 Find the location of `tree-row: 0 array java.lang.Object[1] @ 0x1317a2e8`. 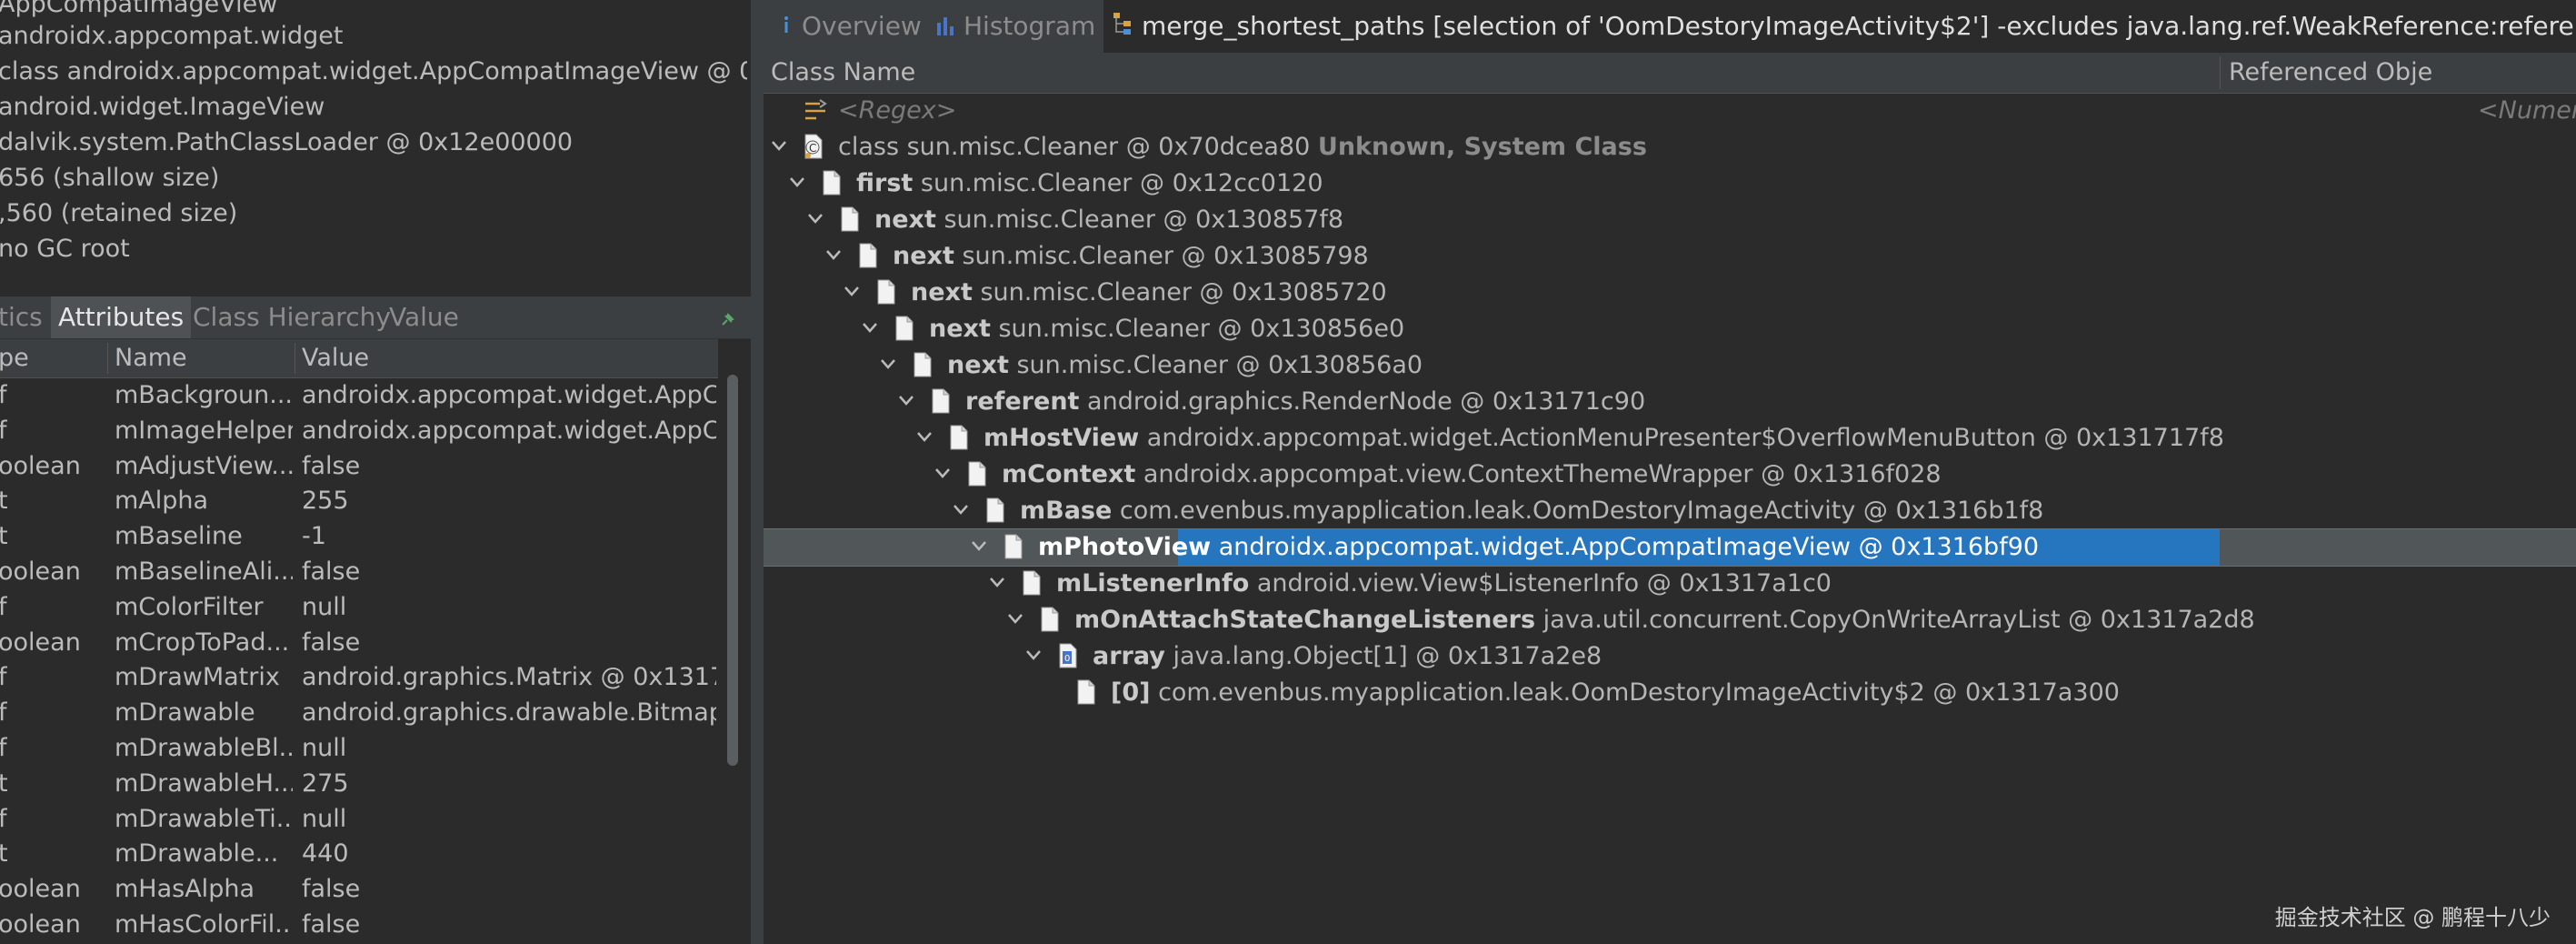

tree-row: 0 array java.lang.Object[1] @ 0x1317a2e8 is located at coordinates (1670, 656).